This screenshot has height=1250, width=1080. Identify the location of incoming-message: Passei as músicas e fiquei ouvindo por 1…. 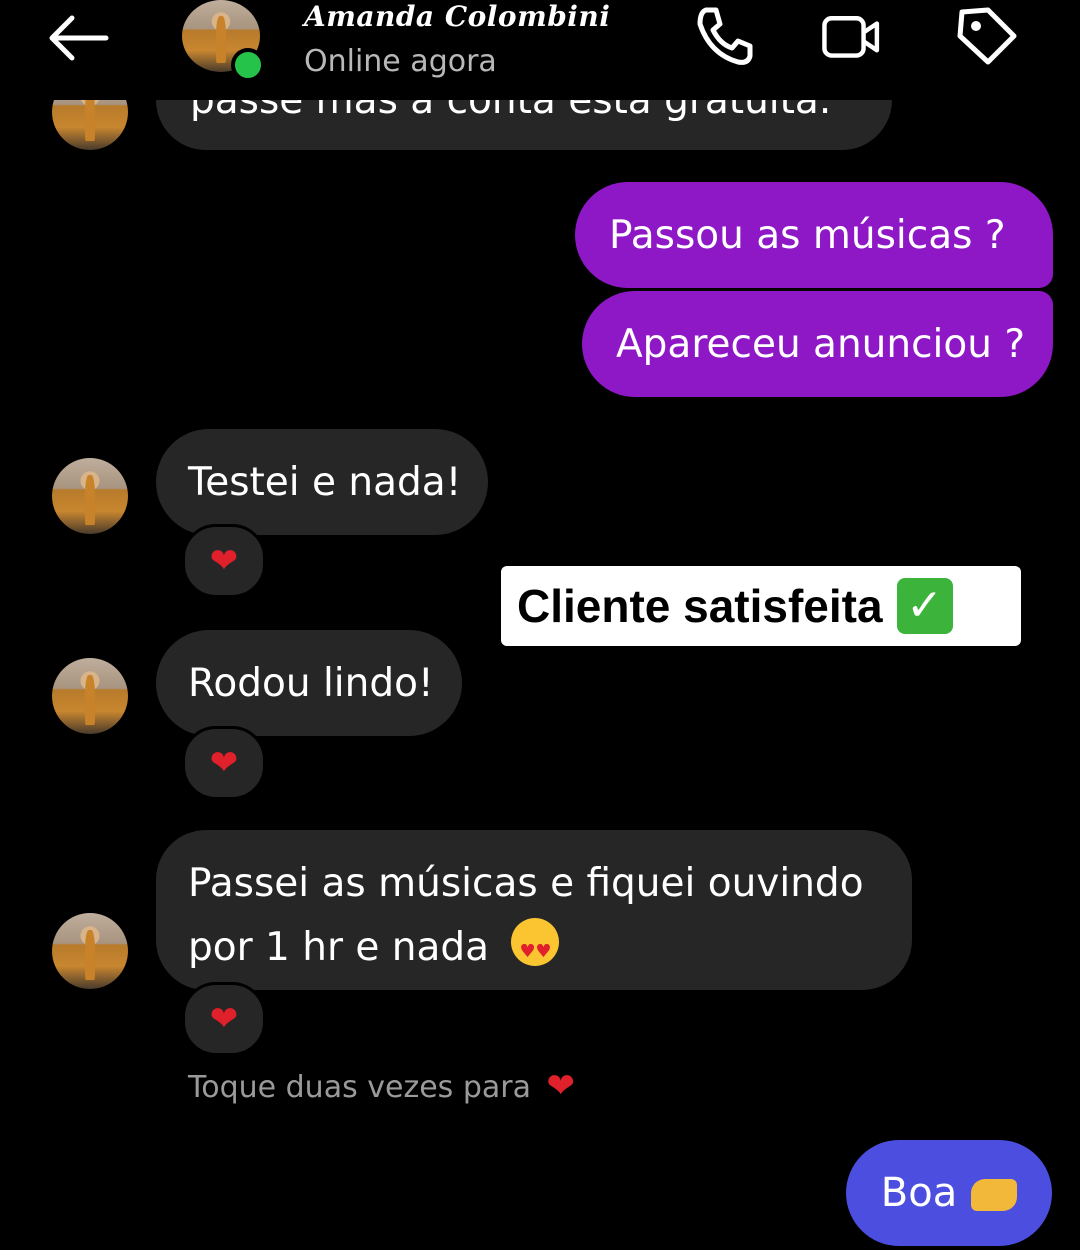
(534, 910).